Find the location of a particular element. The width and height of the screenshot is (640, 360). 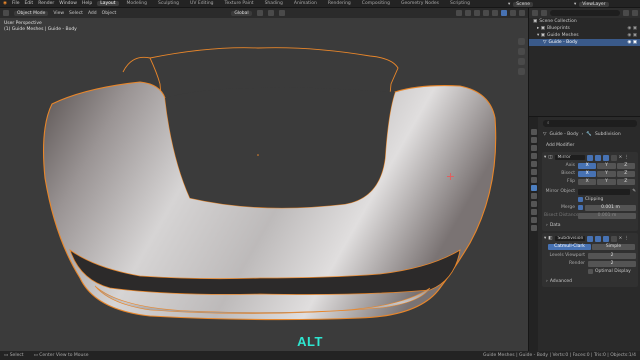

mirror-object-field is located at coordinates (604, 191).